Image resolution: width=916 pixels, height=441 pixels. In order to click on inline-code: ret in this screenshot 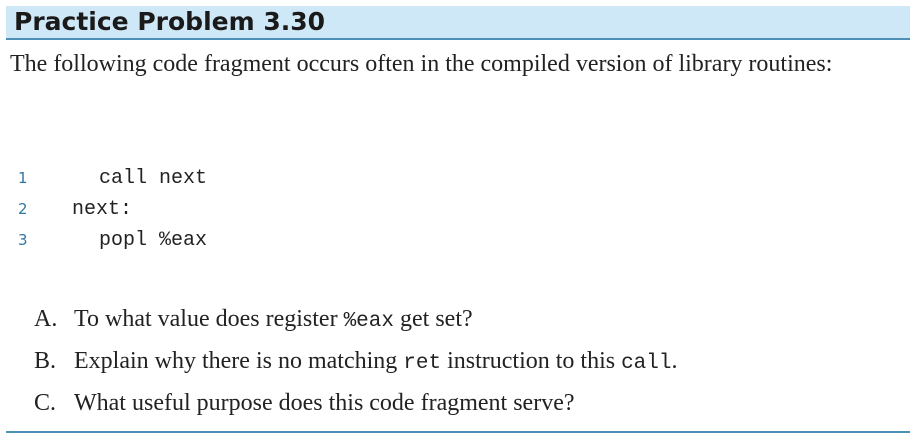, I will do `click(422, 363)`.